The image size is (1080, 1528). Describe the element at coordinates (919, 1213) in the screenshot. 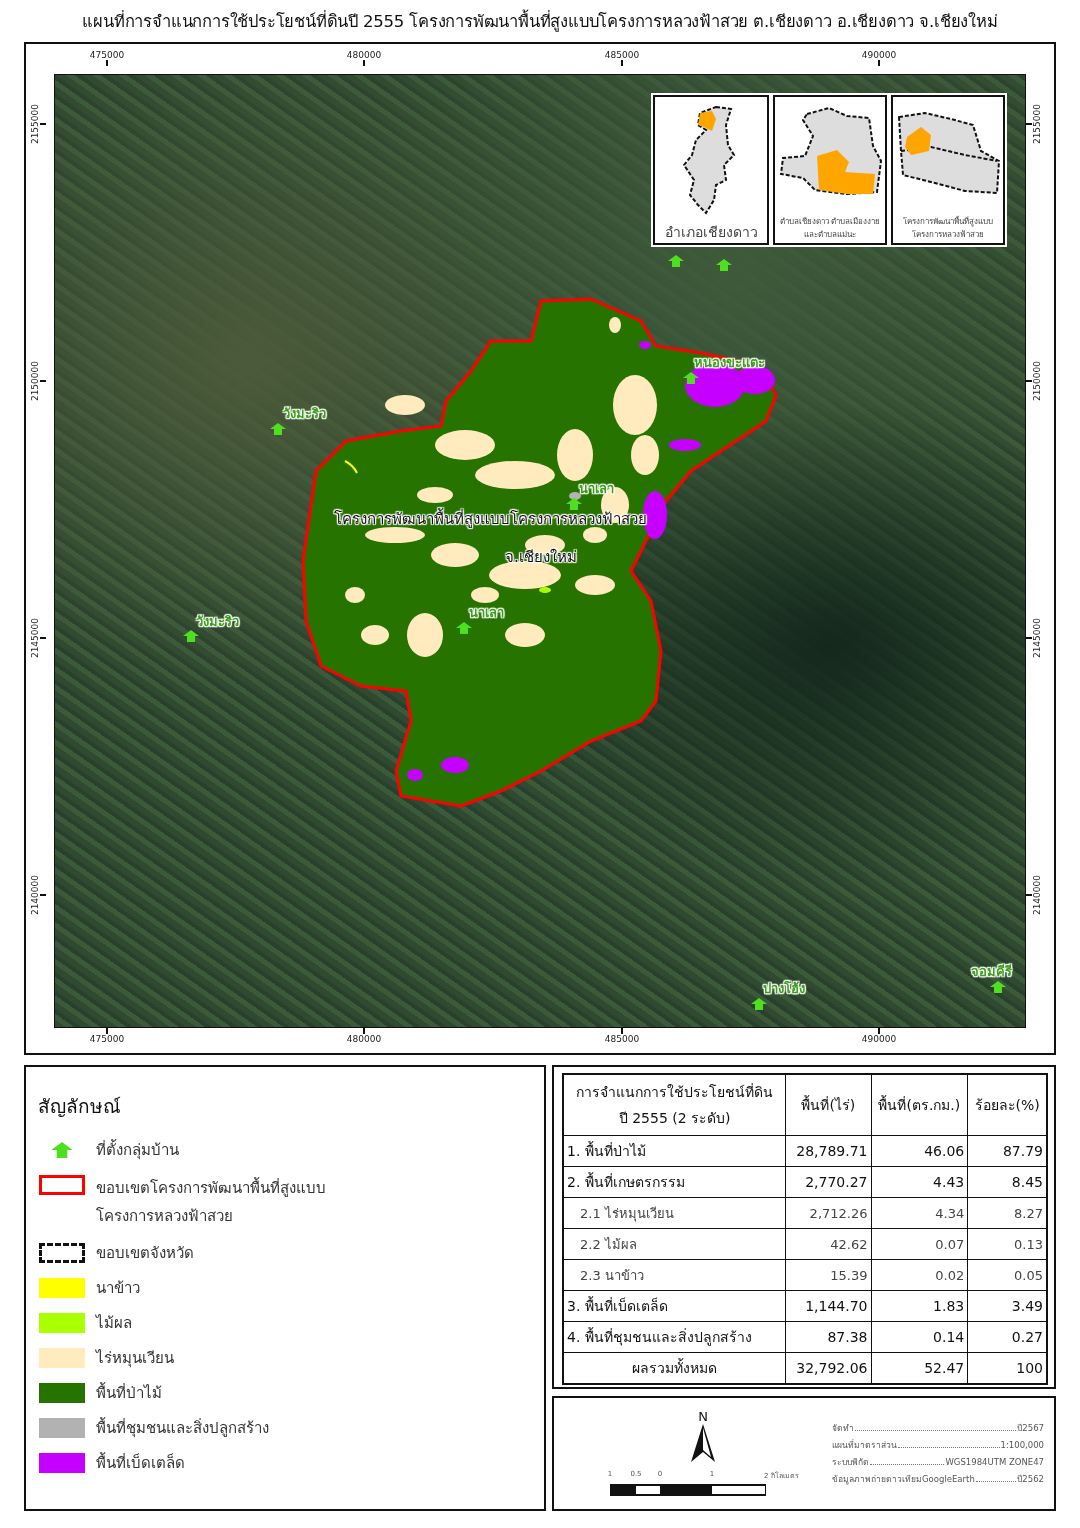

I see `table-cell: 4.34` at that location.